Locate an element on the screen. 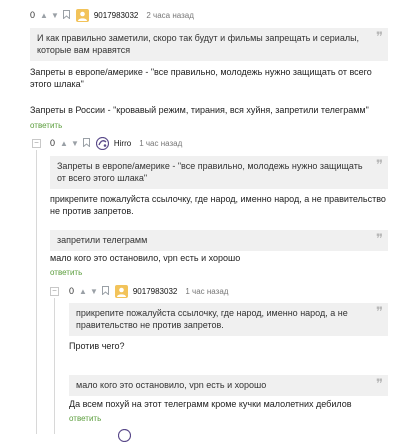 The image size is (400, 444). comment-header: 0 ▲ ▼ 9017983032 1 час назад is located at coordinates (148, 291).